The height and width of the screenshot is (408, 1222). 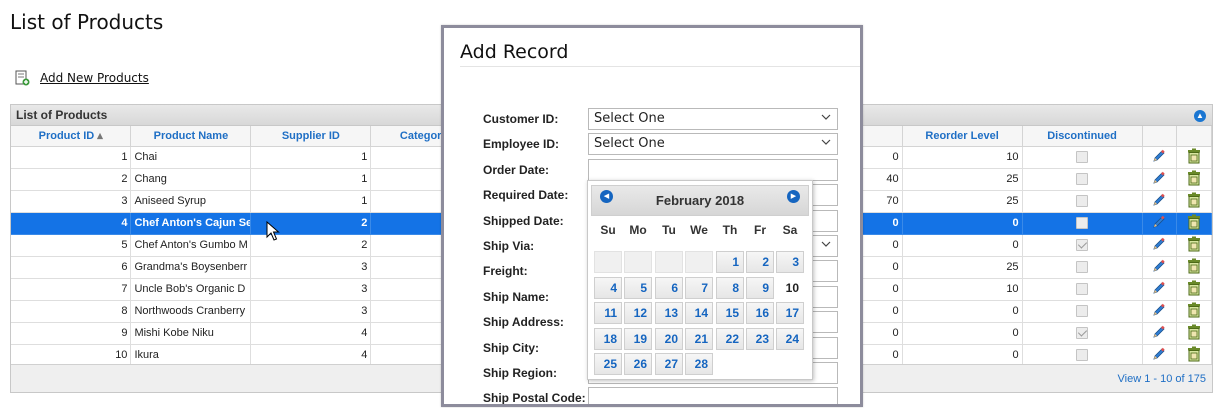 I want to click on column-header: Discontinued, so click(x=1082, y=136).